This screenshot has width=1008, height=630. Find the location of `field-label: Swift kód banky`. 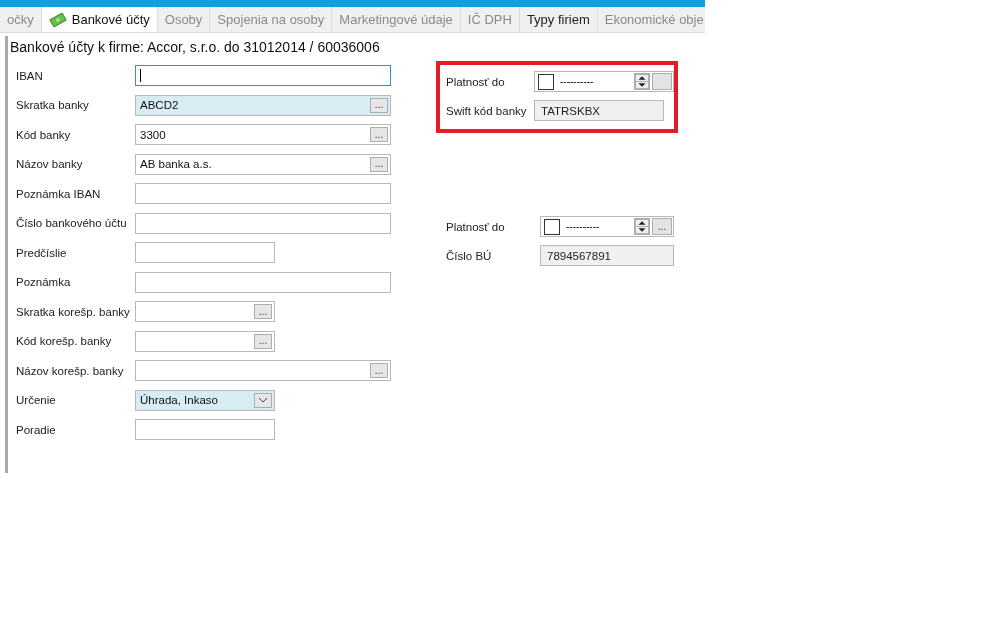

field-label: Swift kód banky is located at coordinates (487, 110).